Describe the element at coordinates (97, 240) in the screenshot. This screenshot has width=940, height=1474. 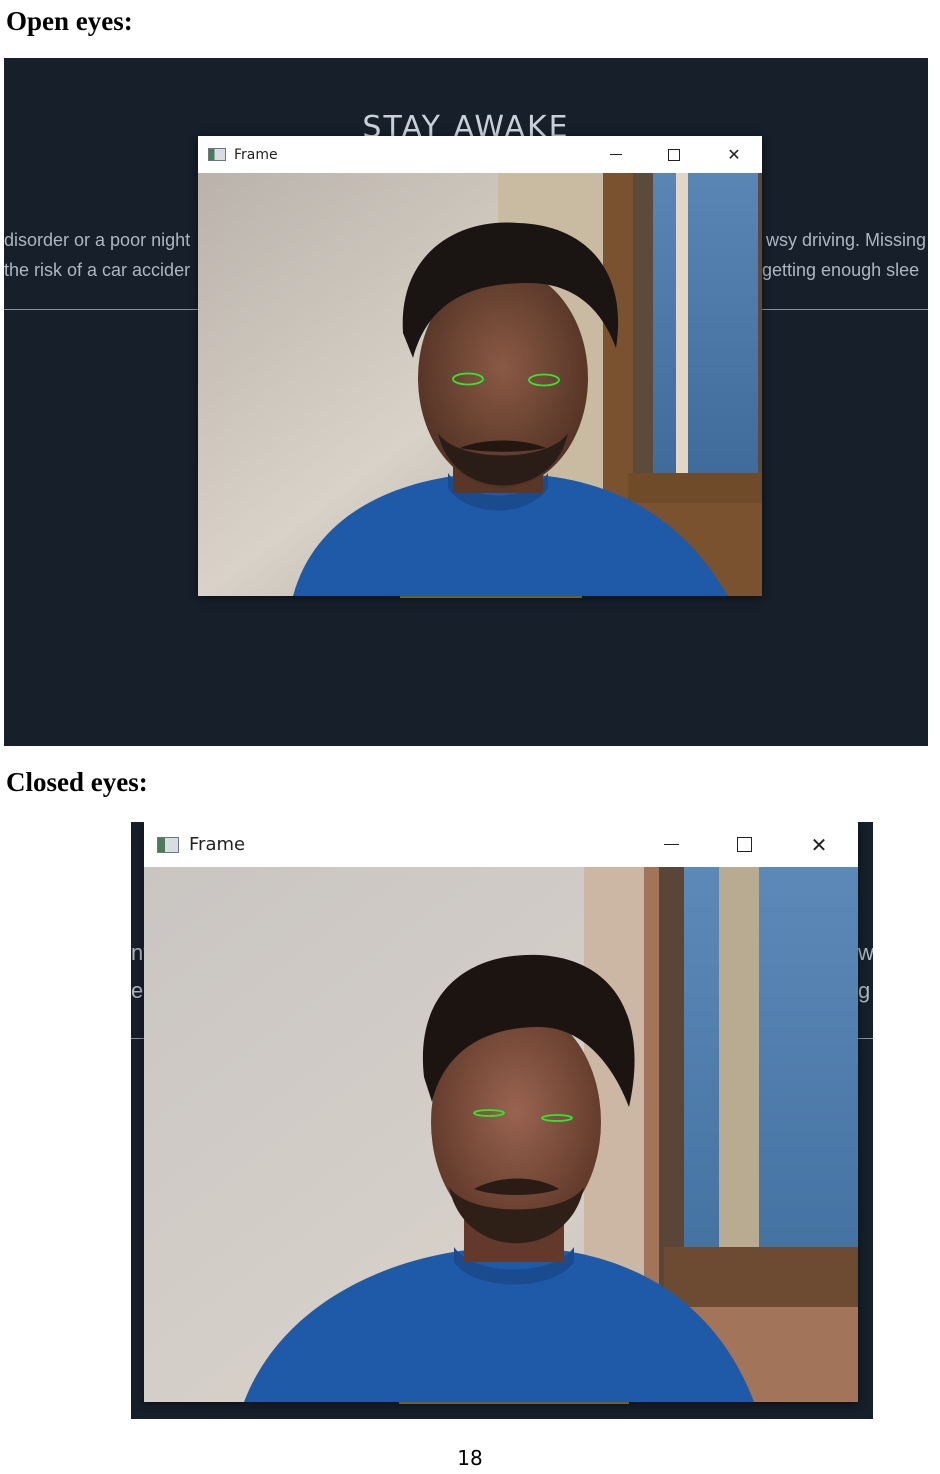
I see `bg-text-left-1: disorder or a poor night` at that location.